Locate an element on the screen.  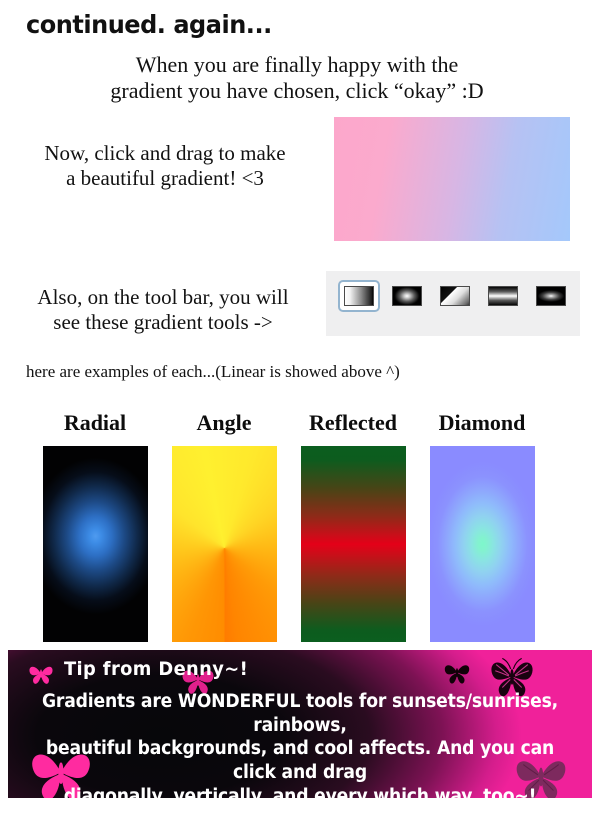
gradient-tool-diamond-button is located at coordinates (551, 296).